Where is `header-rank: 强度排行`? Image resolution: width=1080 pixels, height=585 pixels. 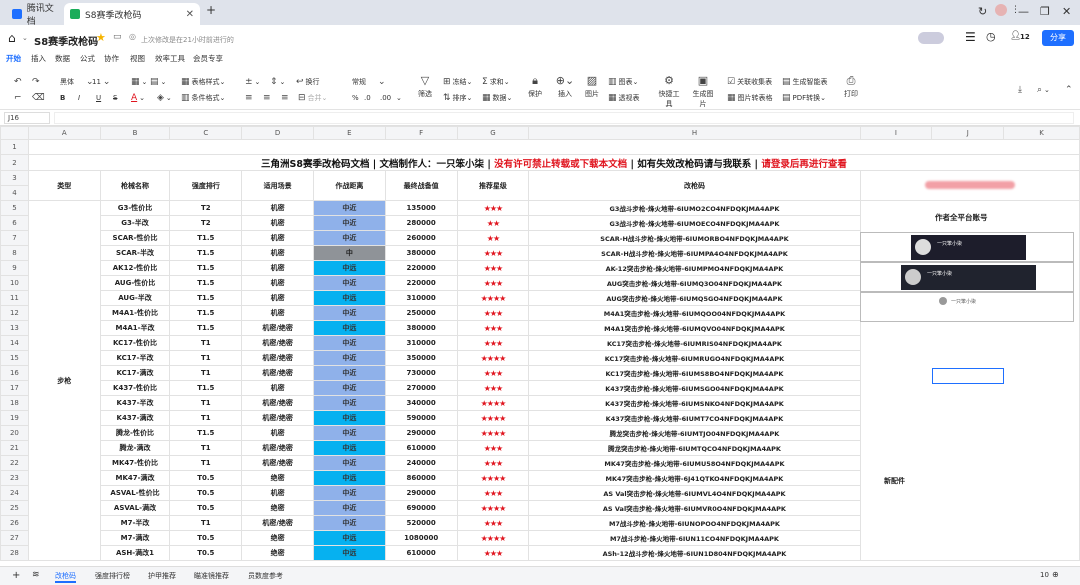
header-rank: 强度排行 is located at coordinates (206, 185).